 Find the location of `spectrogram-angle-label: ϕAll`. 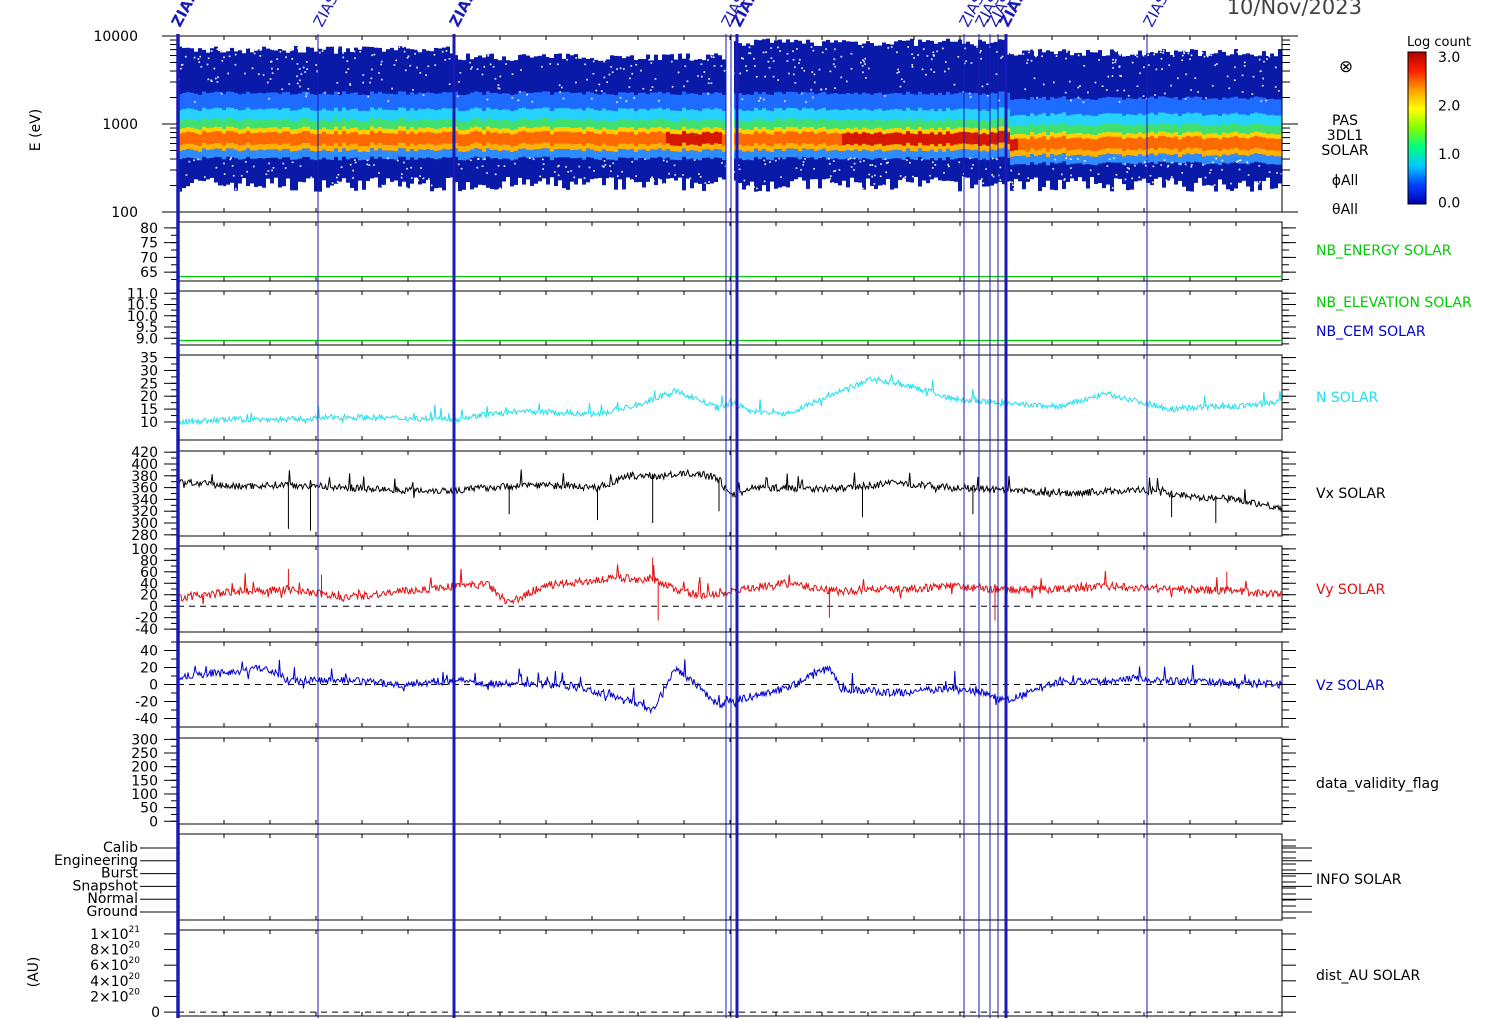

spectrogram-angle-label: ϕAll is located at coordinates (1345, 181).